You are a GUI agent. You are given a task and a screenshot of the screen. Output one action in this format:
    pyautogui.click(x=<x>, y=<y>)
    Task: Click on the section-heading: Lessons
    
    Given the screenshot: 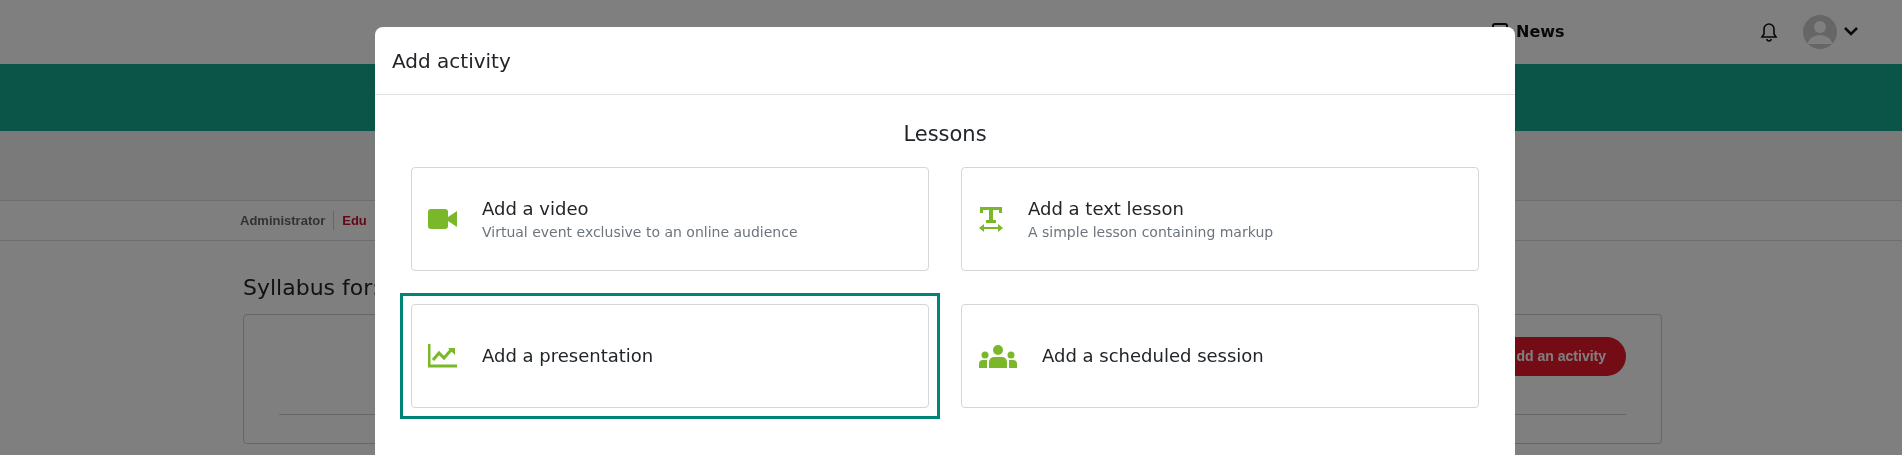 What is the action you would take?
    pyautogui.click(x=945, y=134)
    